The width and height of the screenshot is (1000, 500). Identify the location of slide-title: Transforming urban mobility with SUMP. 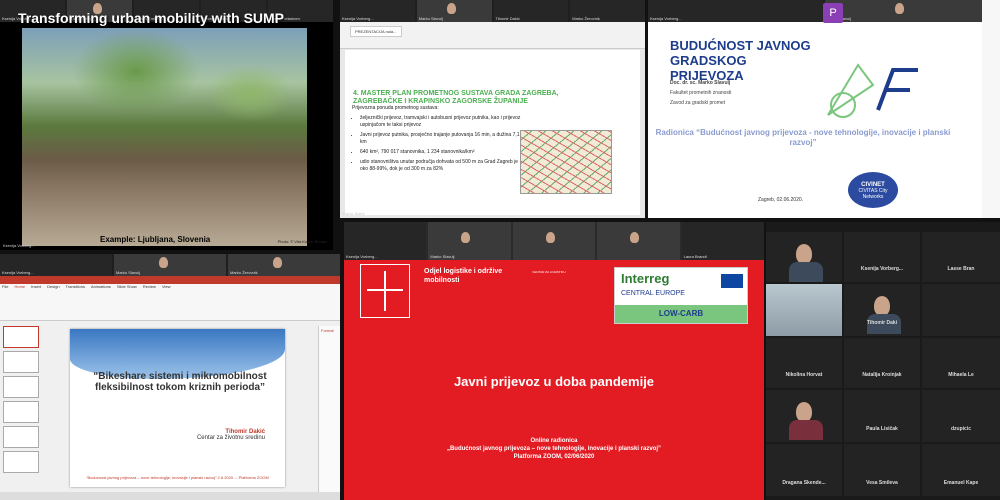
(151, 18).